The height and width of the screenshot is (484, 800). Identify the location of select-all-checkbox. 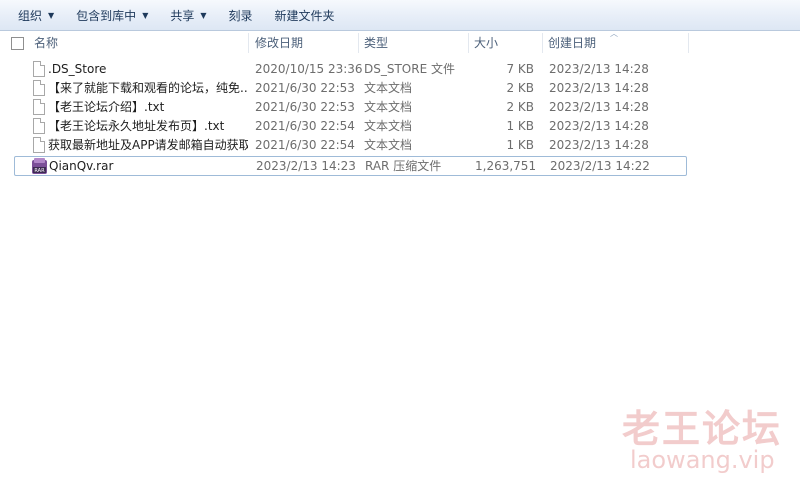
(17, 43).